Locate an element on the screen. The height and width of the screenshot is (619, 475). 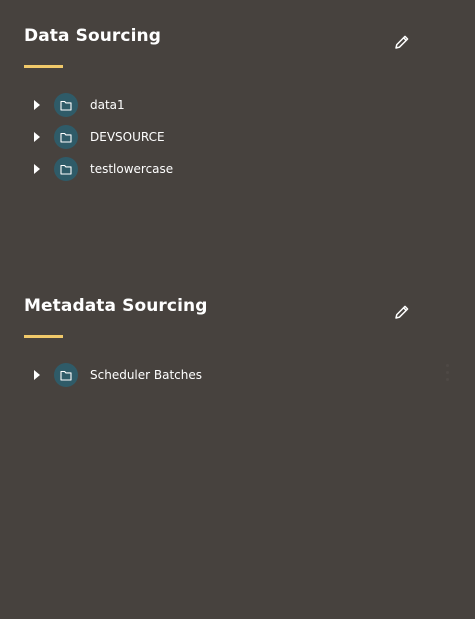
tree-item: data1 is located at coordinates (237, 105).